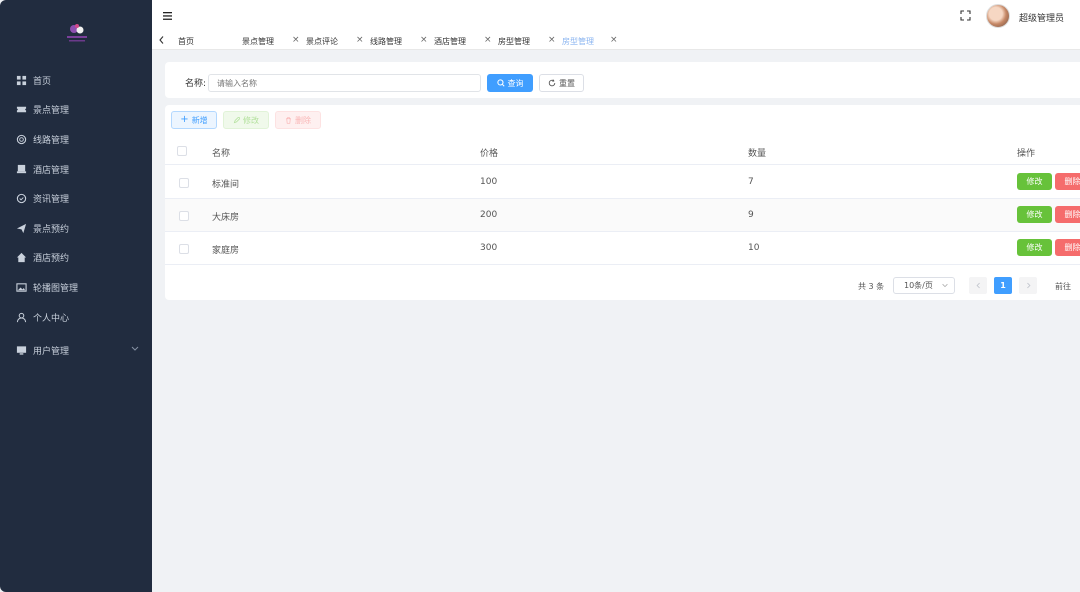 The width and height of the screenshot is (1080, 592). I want to click on send-icon, so click(21, 228).